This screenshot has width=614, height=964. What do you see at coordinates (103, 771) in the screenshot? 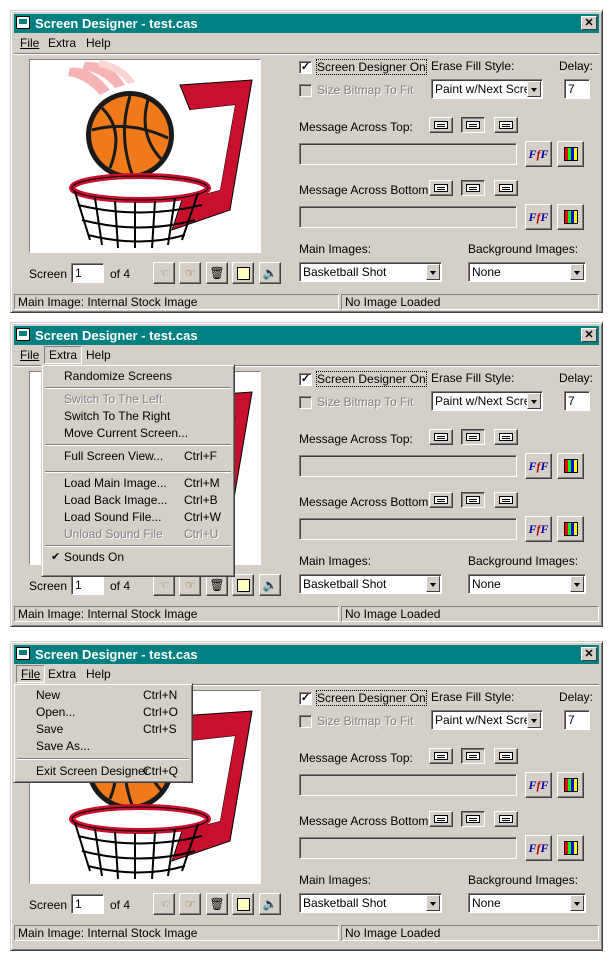
I see `file-menu-item-exit-screen-designer: Exit Screen Designer Ctrl+Q` at bounding box center [103, 771].